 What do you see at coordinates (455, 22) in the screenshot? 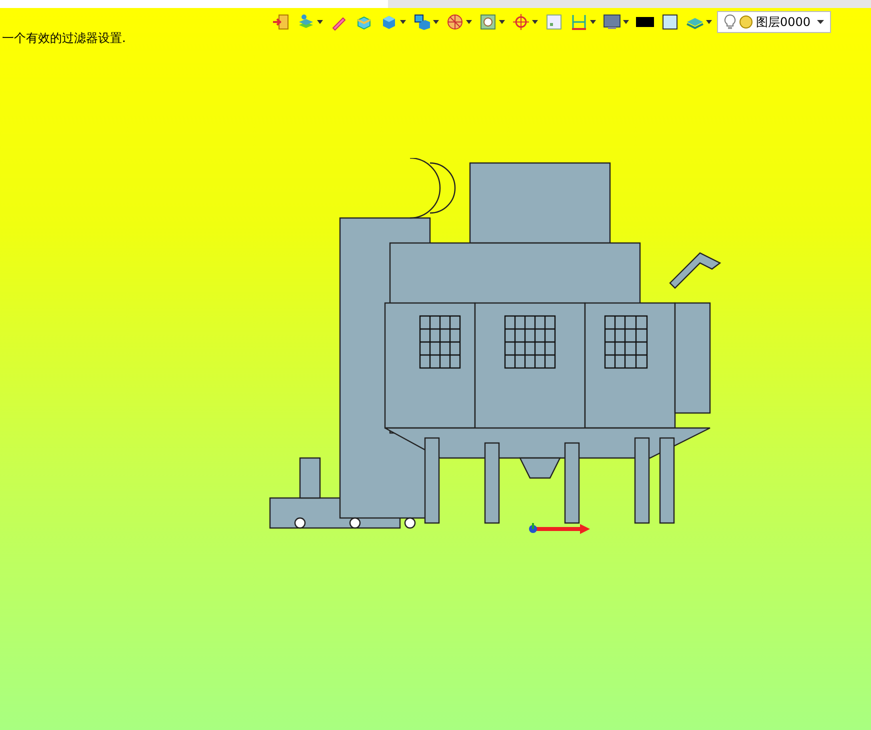
I see `wire-sphere-icon` at bounding box center [455, 22].